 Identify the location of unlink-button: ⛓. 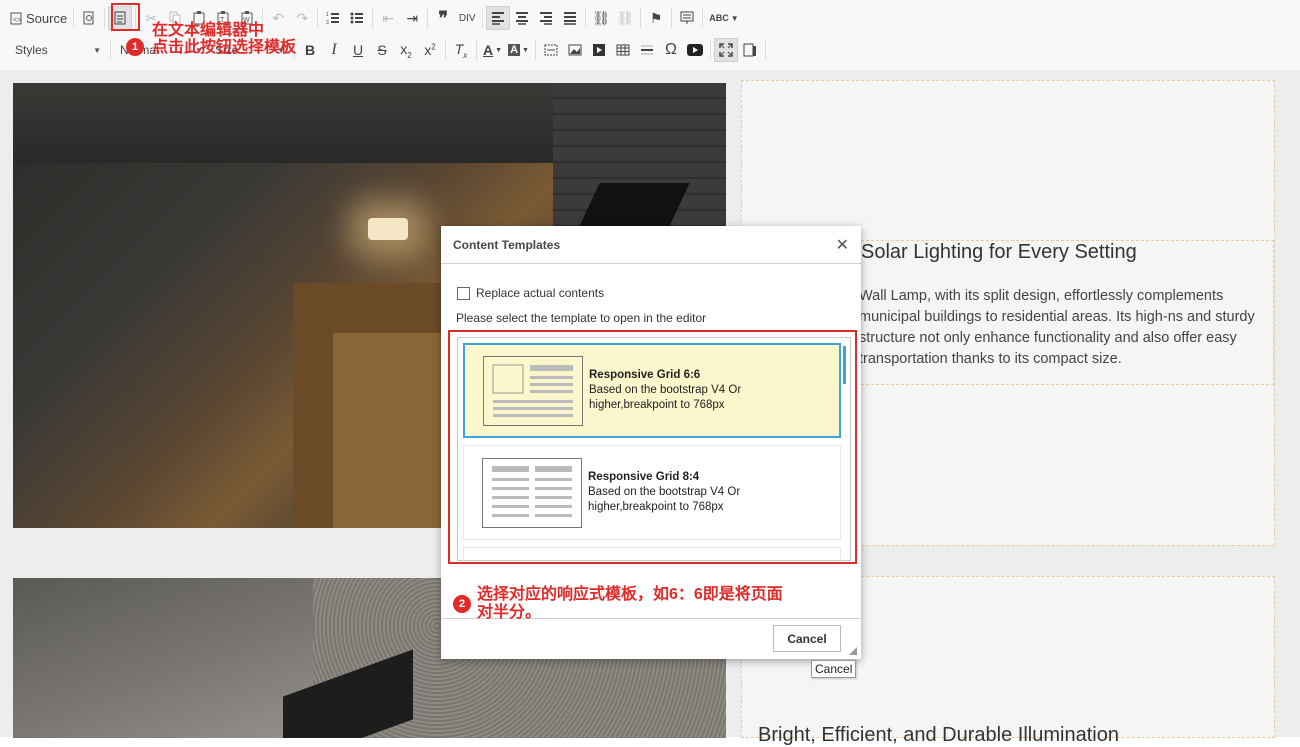
(625, 18).